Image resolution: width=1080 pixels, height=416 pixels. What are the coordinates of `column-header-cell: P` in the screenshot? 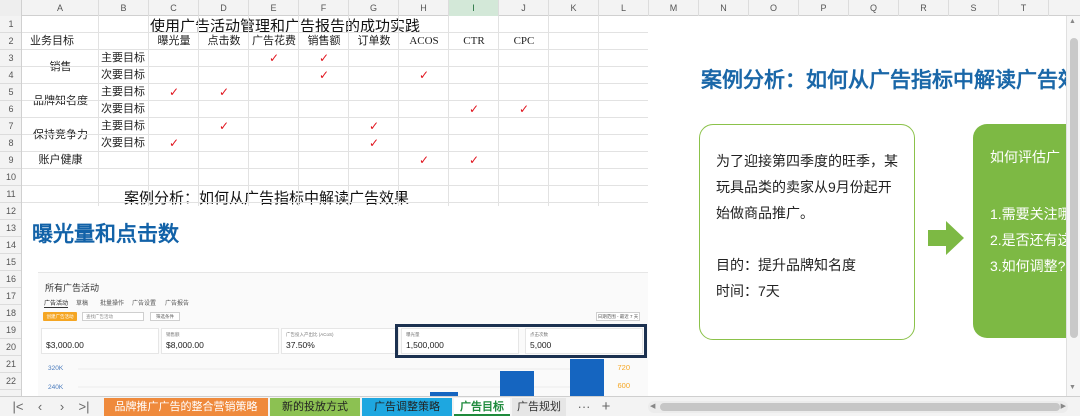 It's located at (824, 8).